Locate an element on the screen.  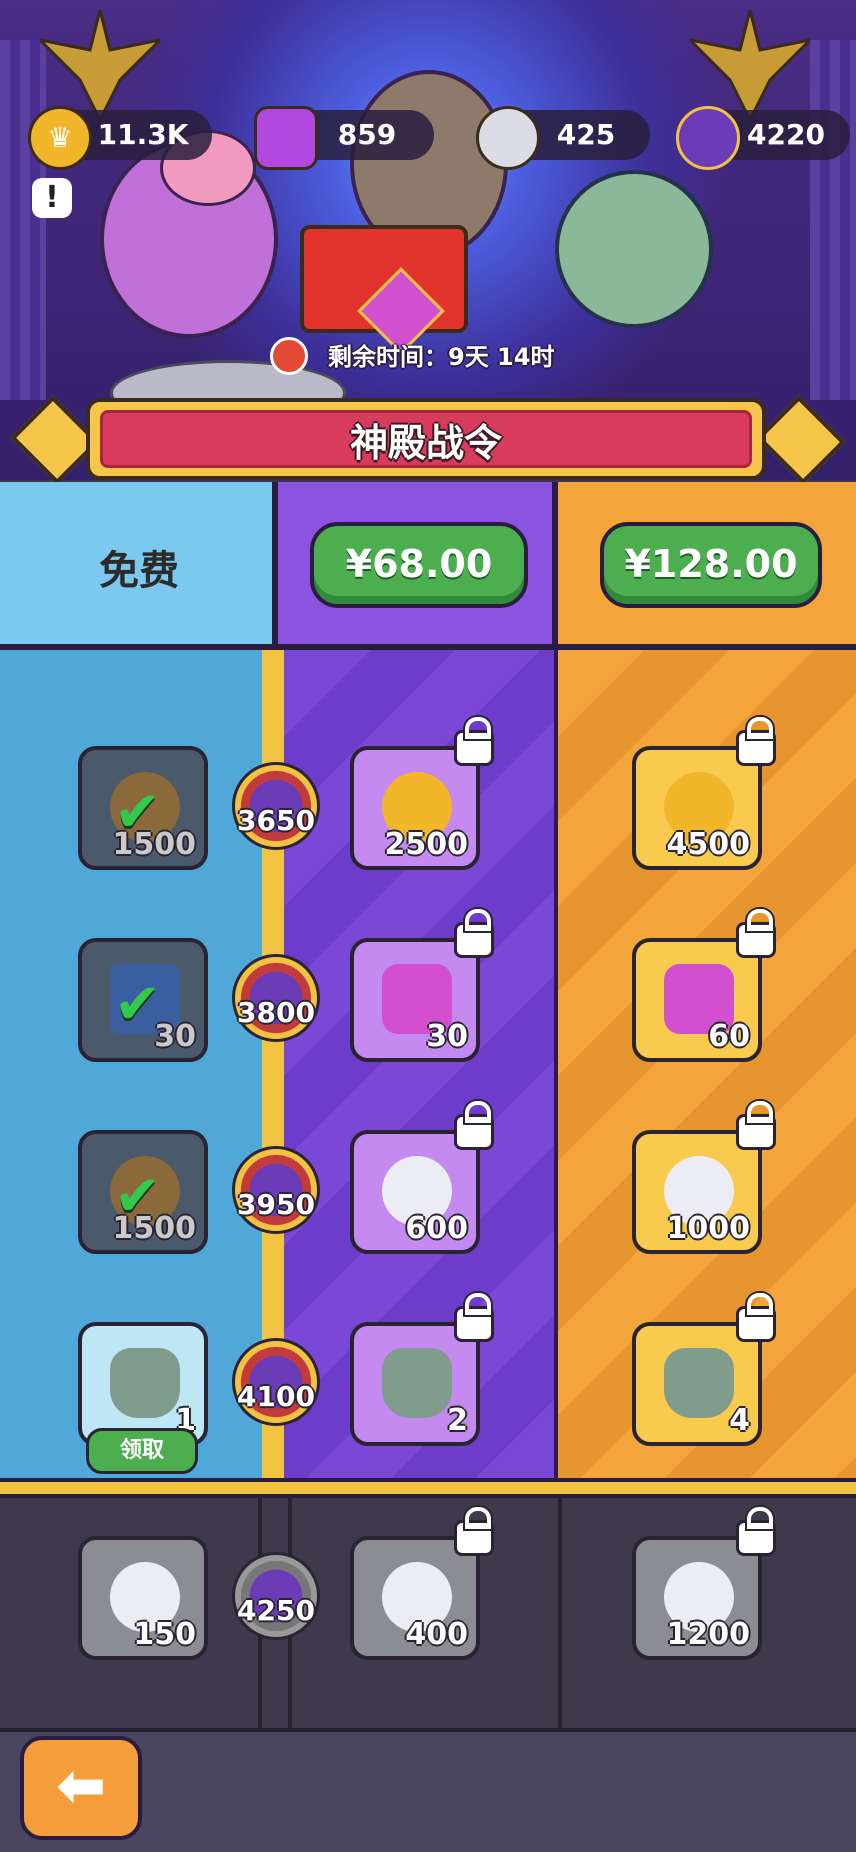
claim-button: 领取 is located at coordinates (142, 1451).